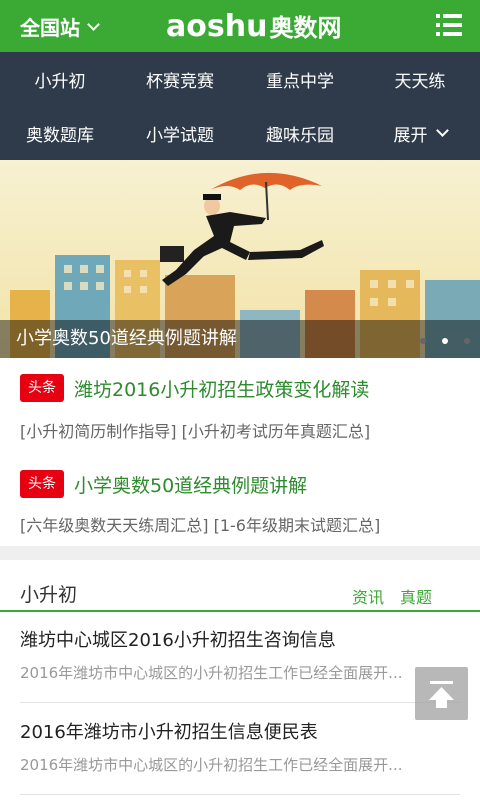 Image resolution: width=480 pixels, height=800 pixels. What do you see at coordinates (217, 26) in the screenshot?
I see `logo-text-en: aoshu` at bounding box center [217, 26].